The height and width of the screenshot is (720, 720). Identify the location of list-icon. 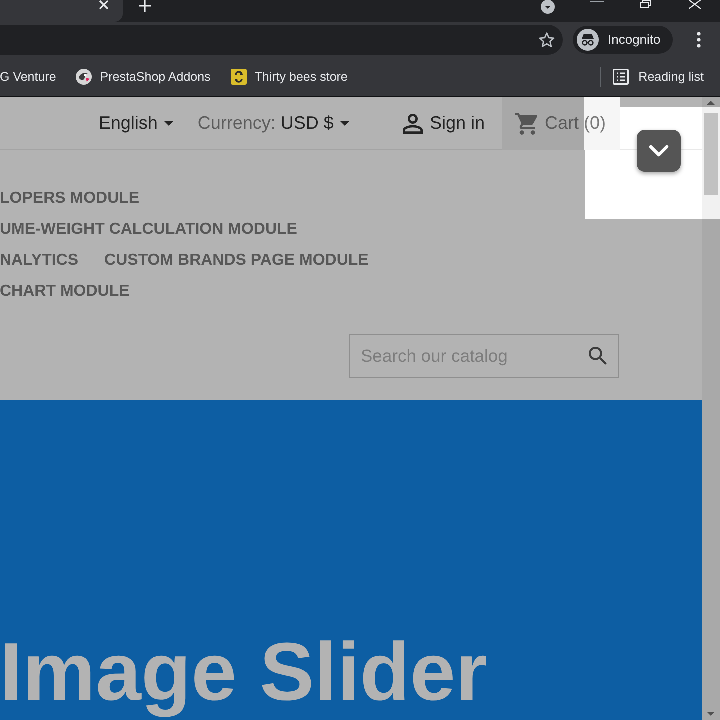
(620, 76).